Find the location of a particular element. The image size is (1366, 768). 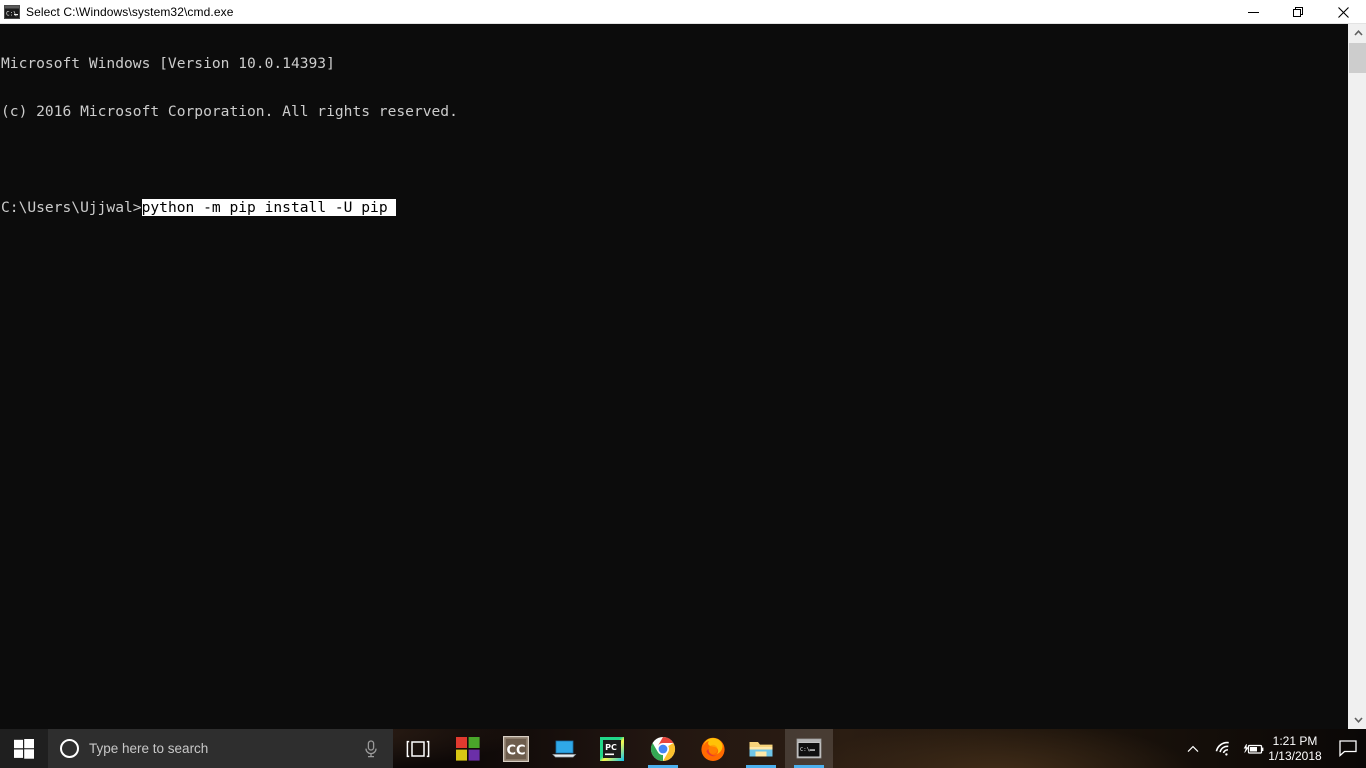

taskbar-app-file-explorer is located at coordinates (761, 748).